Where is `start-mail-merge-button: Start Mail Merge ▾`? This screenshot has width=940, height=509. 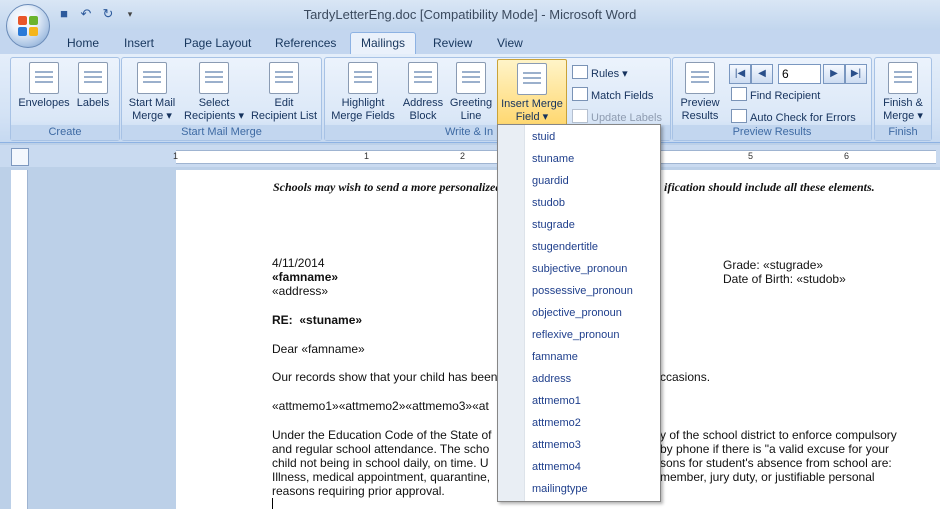 start-mail-merge-button: Start Mail Merge ▾ is located at coordinates (152, 92).